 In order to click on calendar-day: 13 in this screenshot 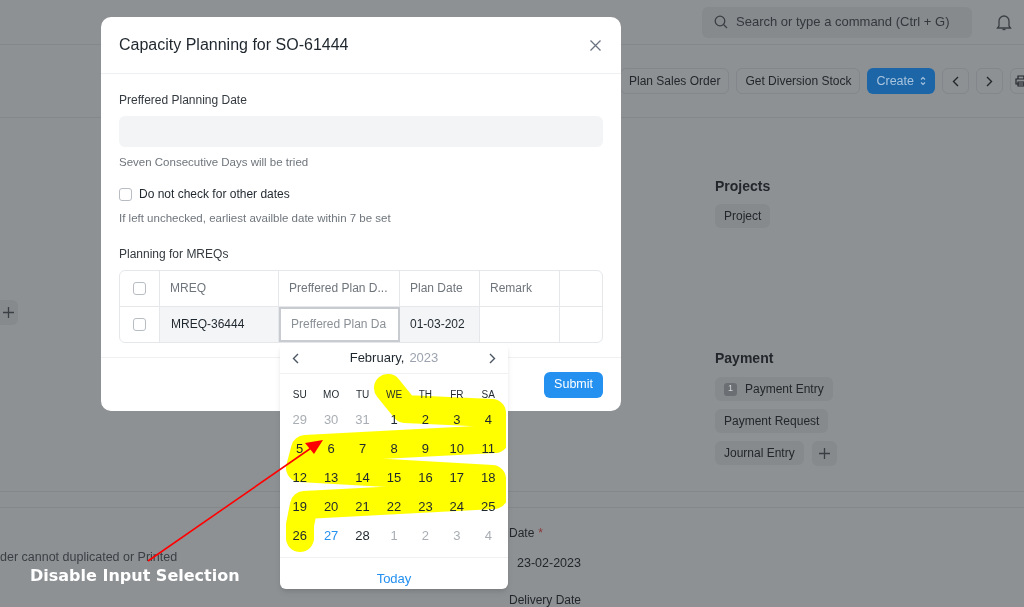, I will do `click(331, 477)`.